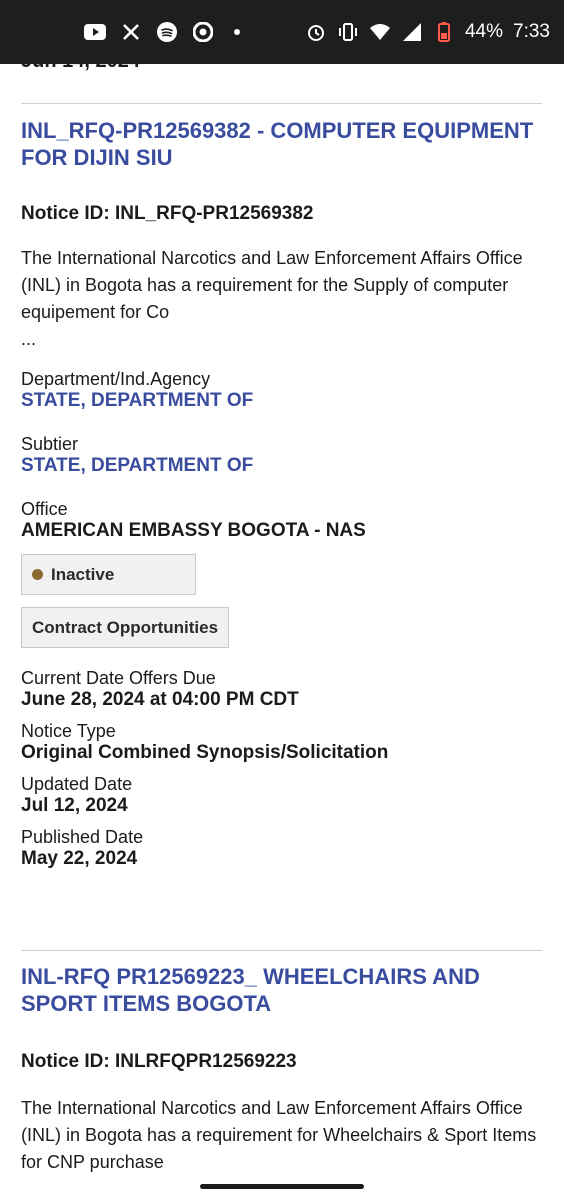  I want to click on system-icons: 44% 7:33, so click(427, 32).